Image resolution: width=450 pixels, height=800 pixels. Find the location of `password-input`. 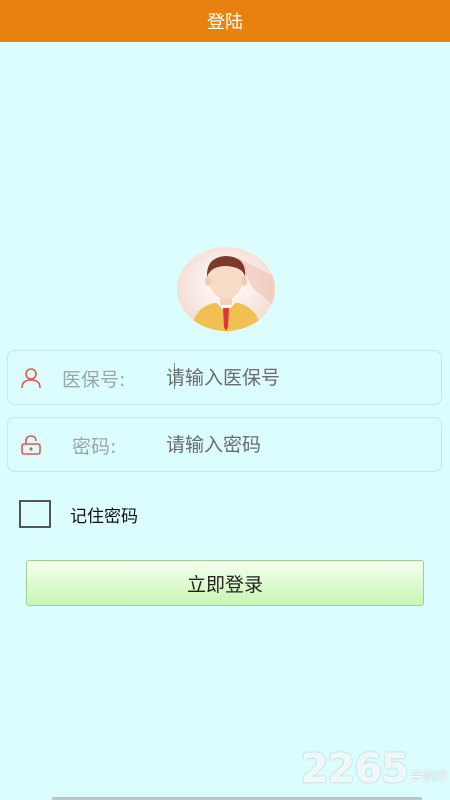

password-input is located at coordinates (296, 445).